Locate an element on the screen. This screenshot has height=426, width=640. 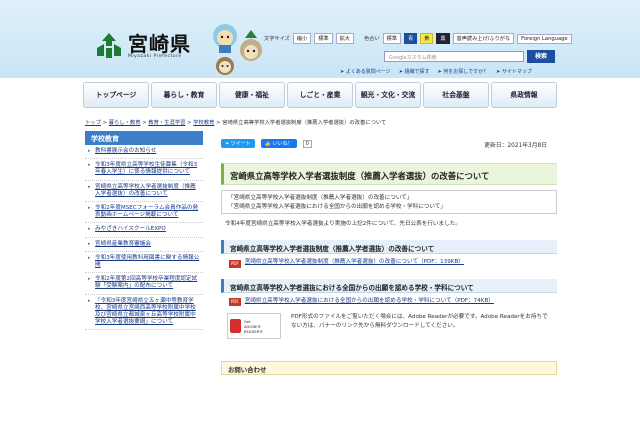
font-standard-button: 標準 is located at coordinates (323, 38).